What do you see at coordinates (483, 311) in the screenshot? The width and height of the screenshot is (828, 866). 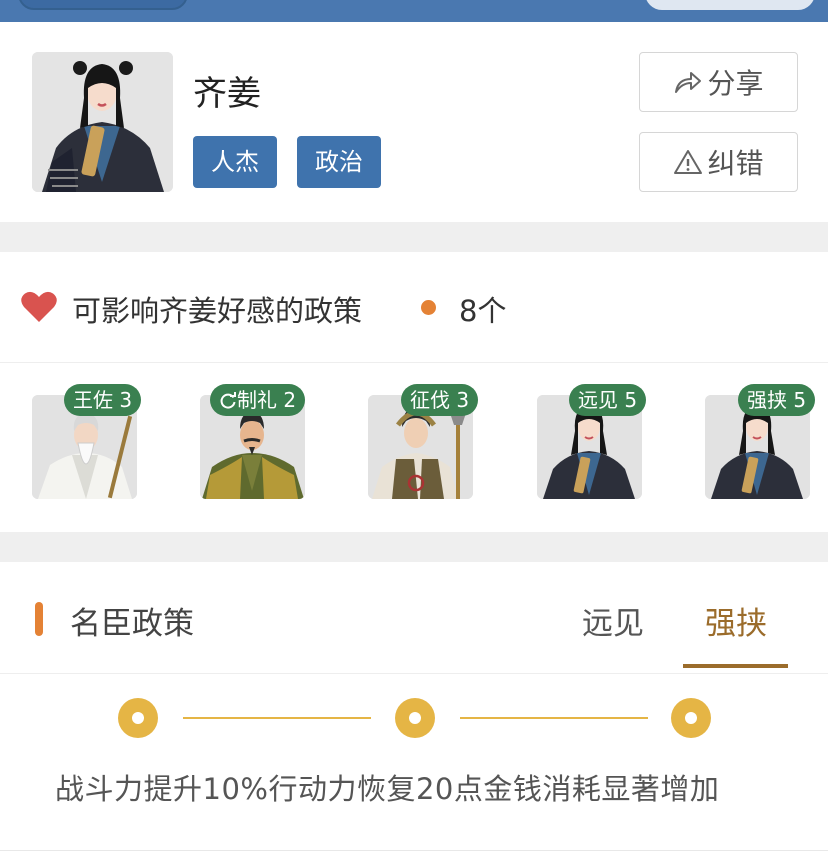 I see `policy-count: 8个` at bounding box center [483, 311].